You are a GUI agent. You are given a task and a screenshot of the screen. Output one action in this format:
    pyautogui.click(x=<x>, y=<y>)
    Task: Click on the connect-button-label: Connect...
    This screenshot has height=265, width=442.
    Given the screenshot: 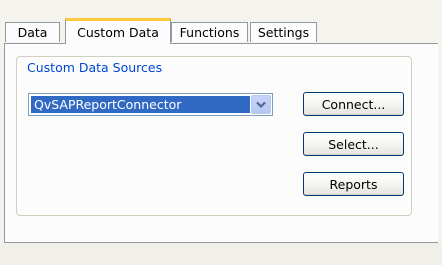 What is the action you would take?
    pyautogui.click(x=353, y=104)
    